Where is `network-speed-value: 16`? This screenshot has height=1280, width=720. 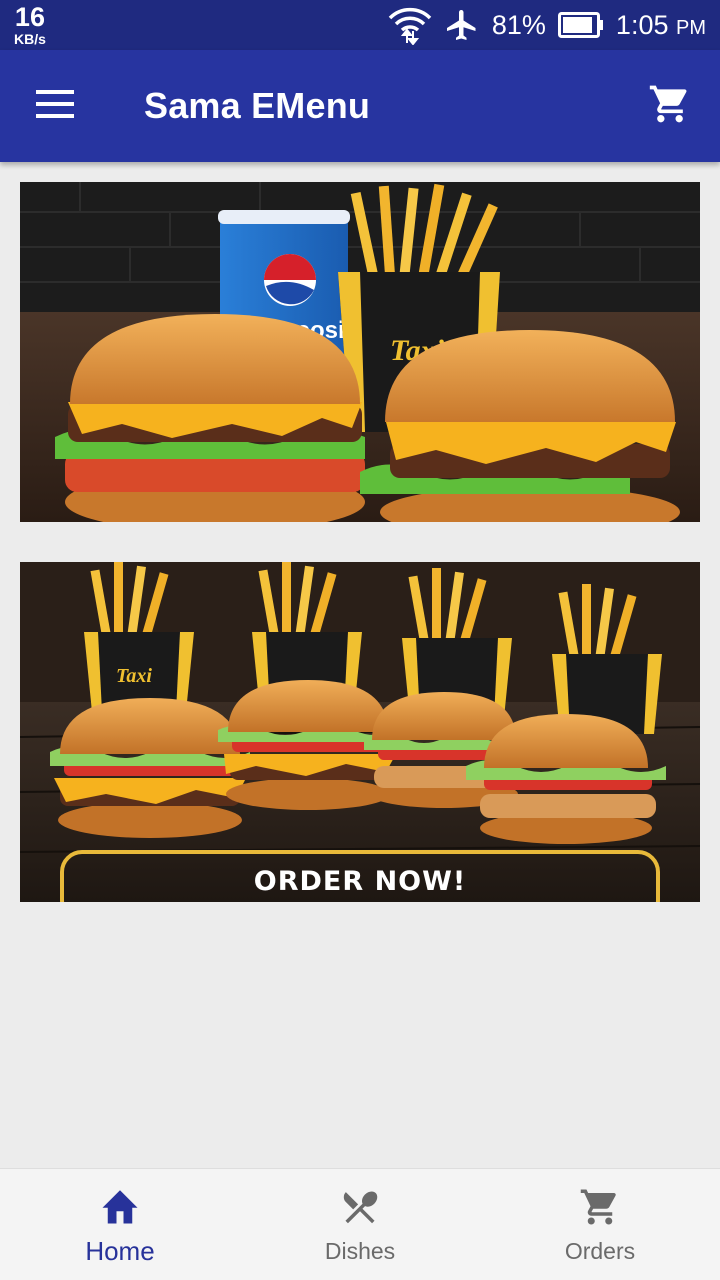
network-speed-value: 16 is located at coordinates (29, 17).